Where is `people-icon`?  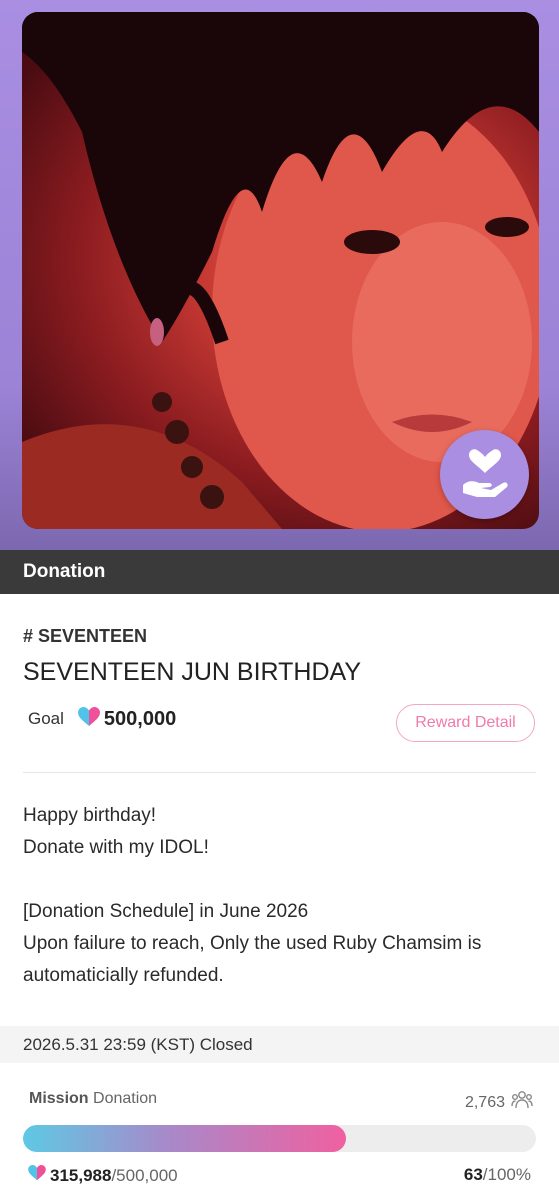
people-icon is located at coordinates (519, 1102).